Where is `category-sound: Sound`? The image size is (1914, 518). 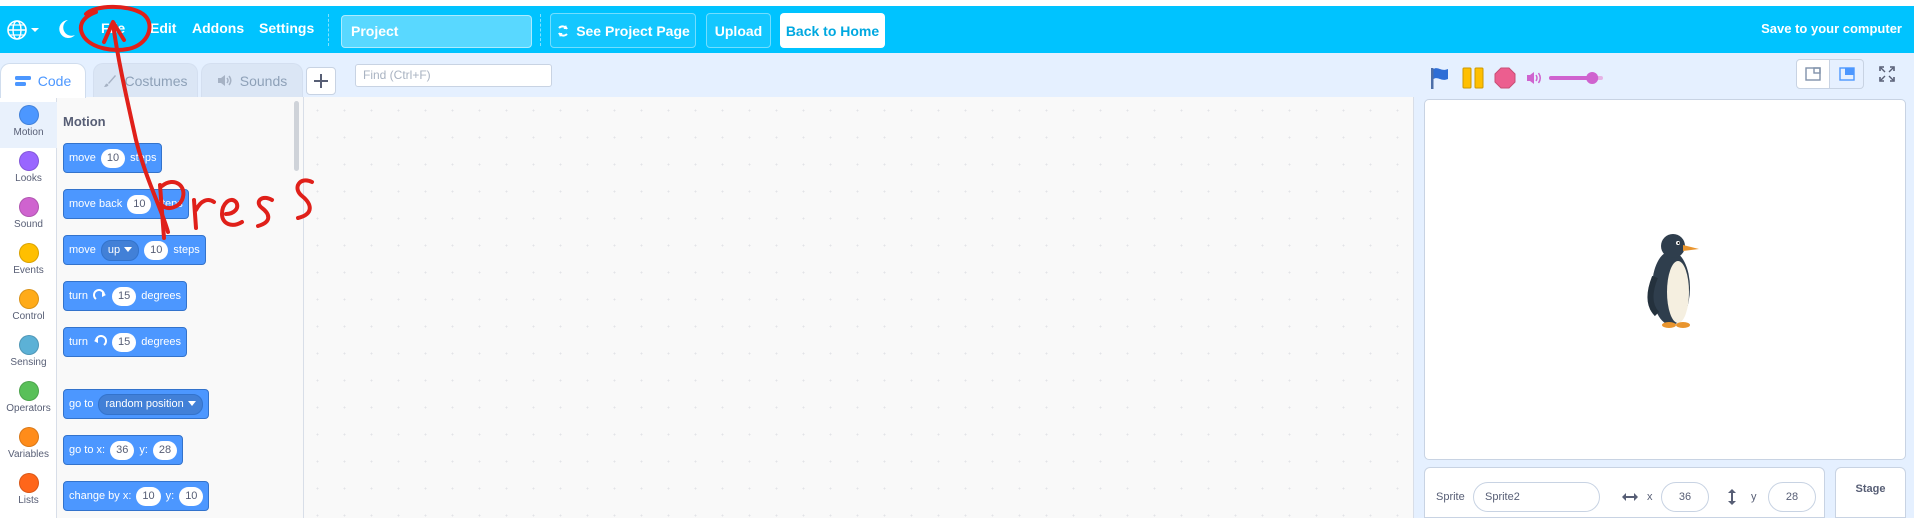
category-sound: Sound is located at coordinates (28, 217).